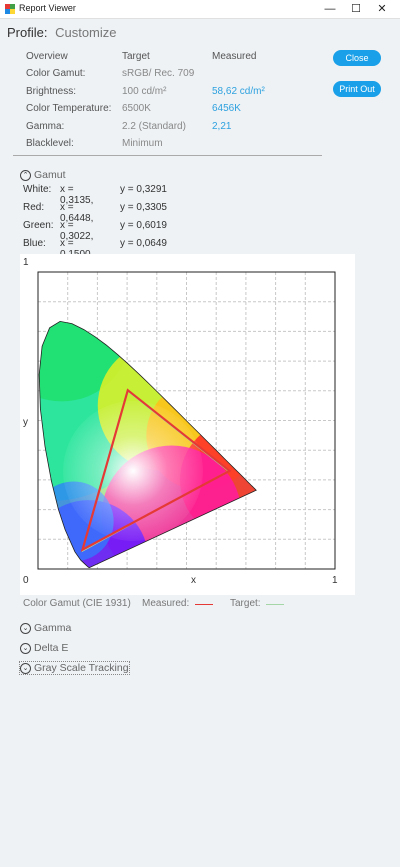 The image size is (400, 867). I want to click on coord-row-blue: Blue: x = 0,1500, y = 0,0649, so click(95, 249).